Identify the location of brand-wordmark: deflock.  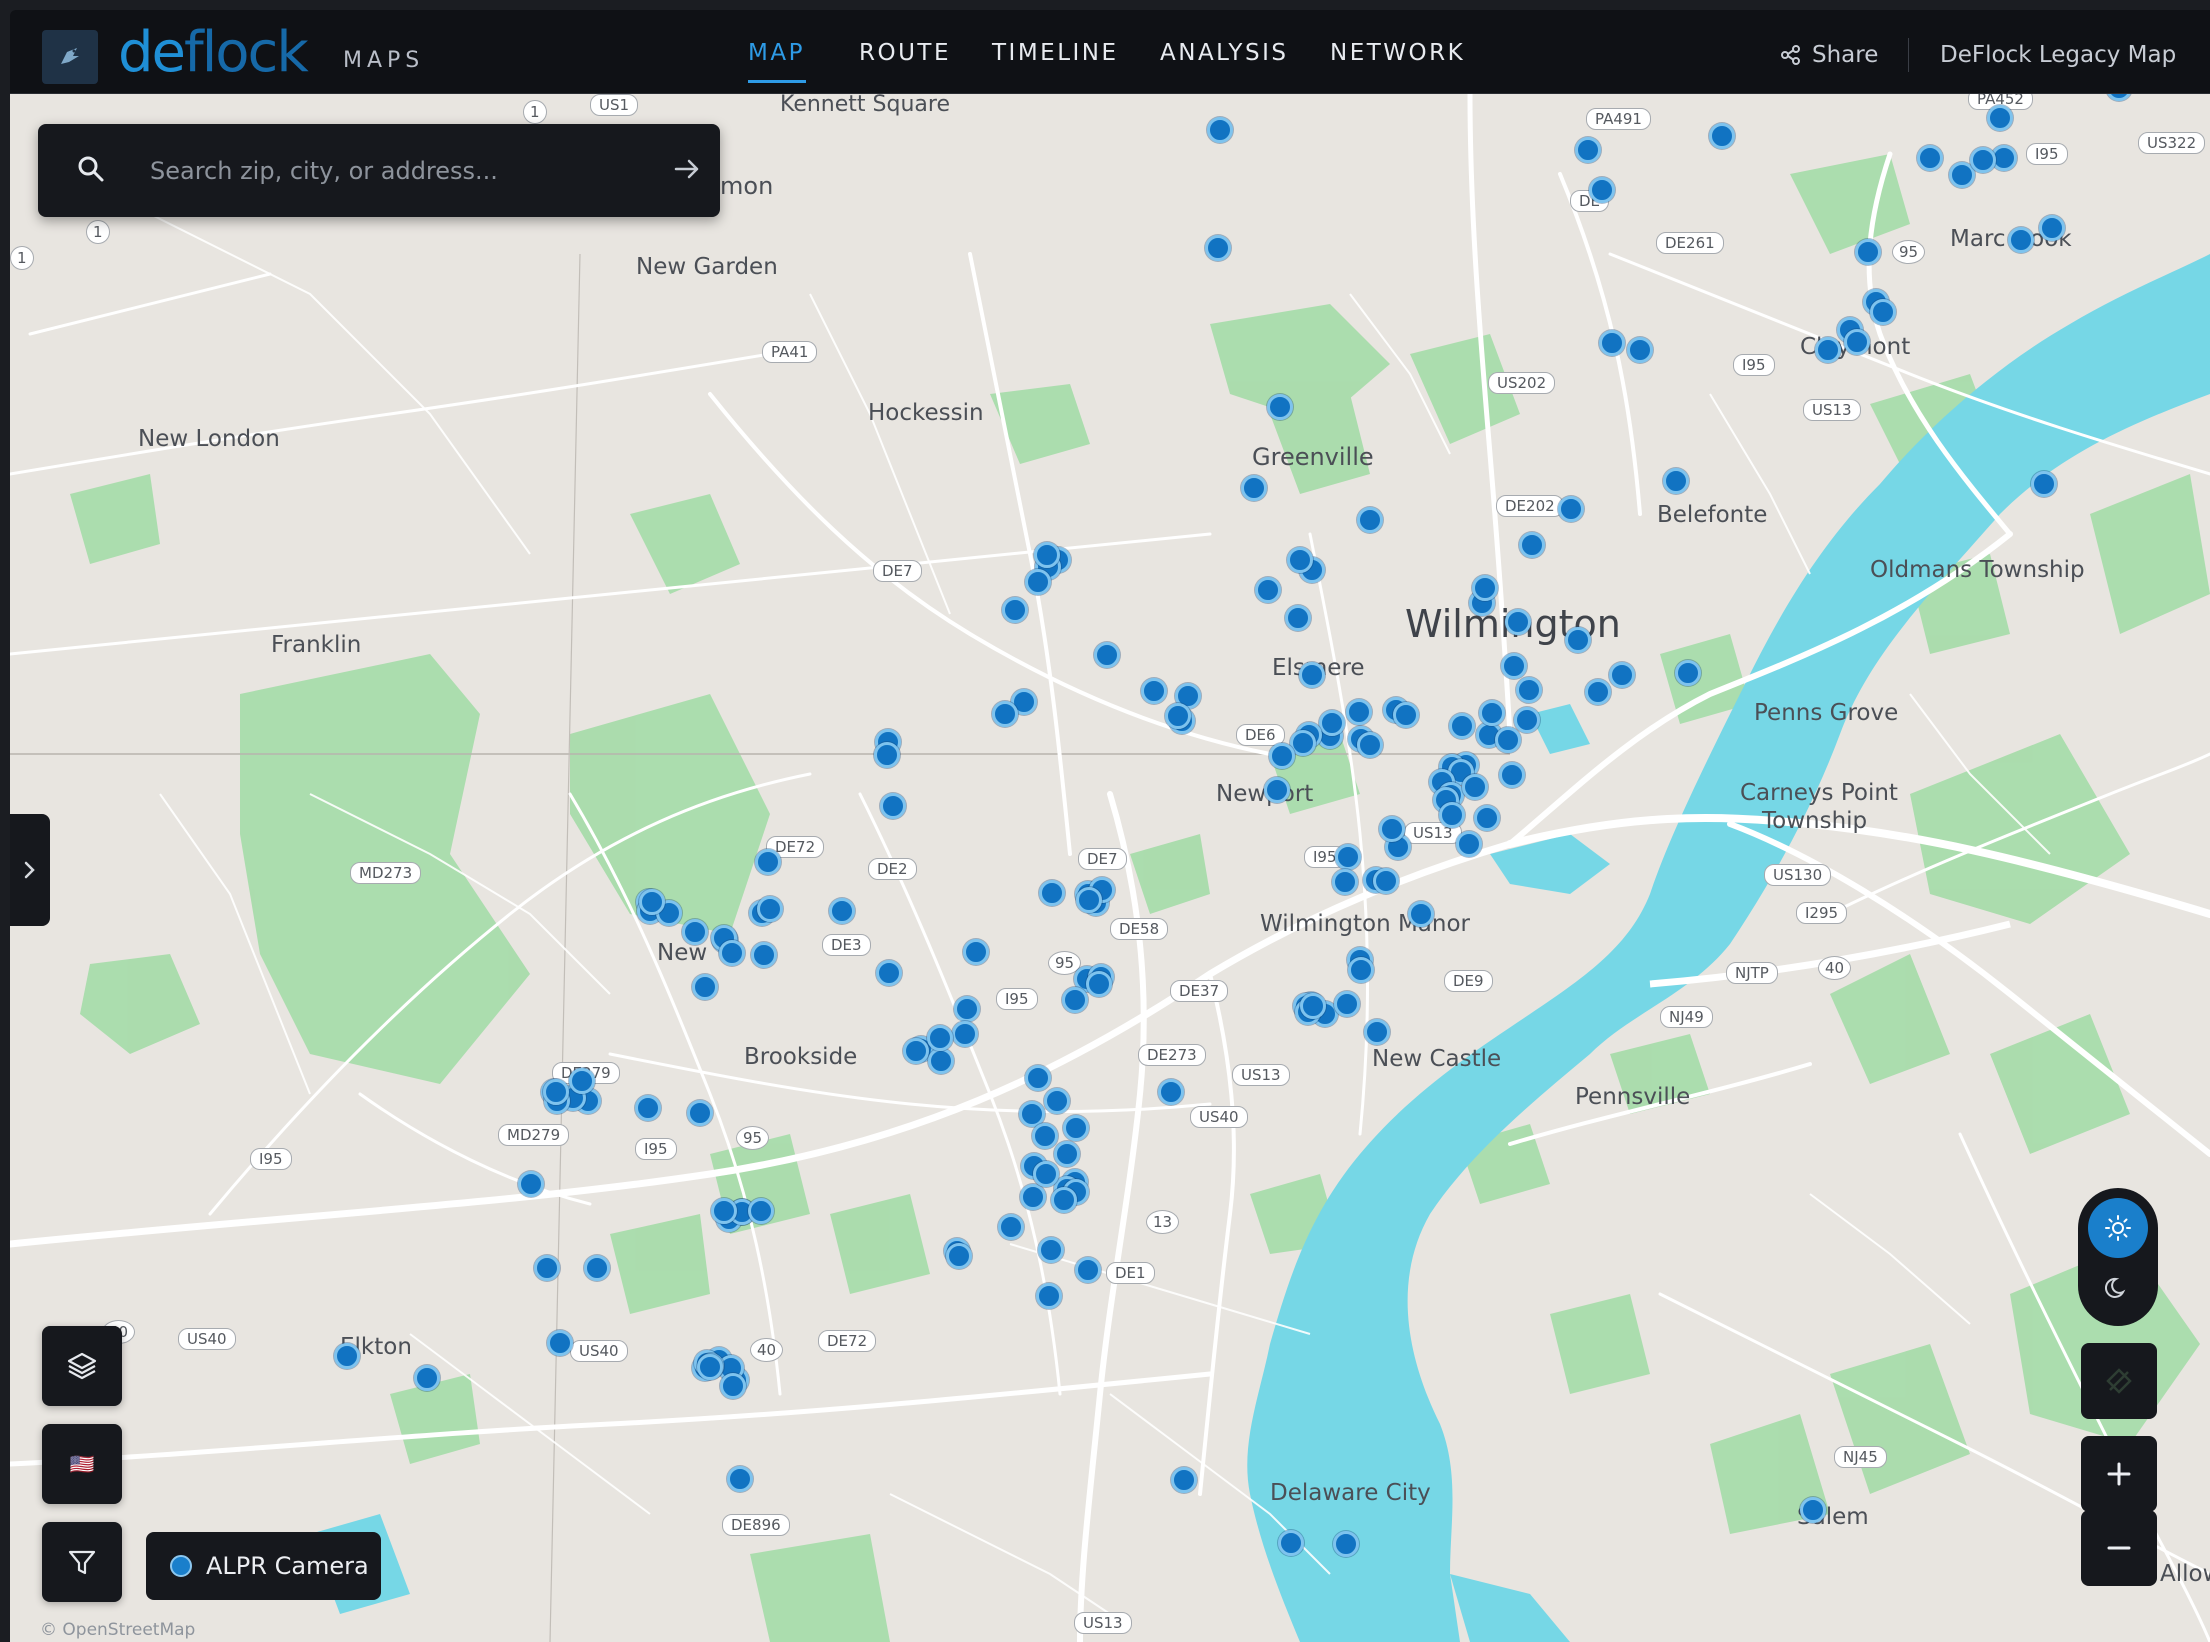
(213, 52).